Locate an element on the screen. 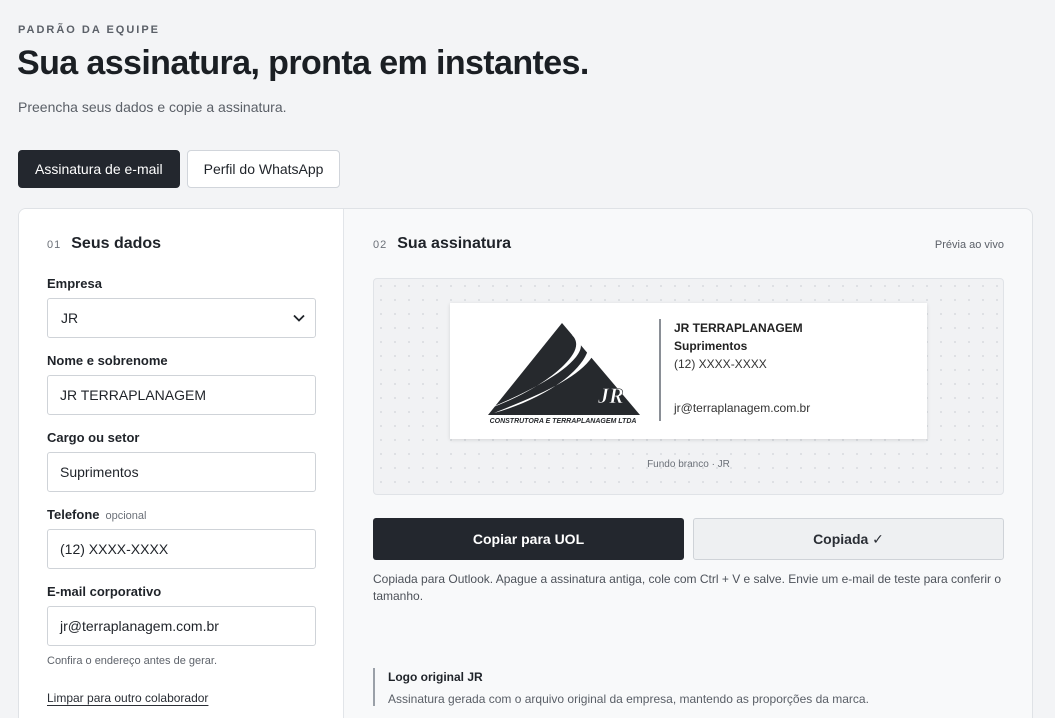  eyebrow: PADRÃO DA EQUIPE is located at coordinates (89, 30).